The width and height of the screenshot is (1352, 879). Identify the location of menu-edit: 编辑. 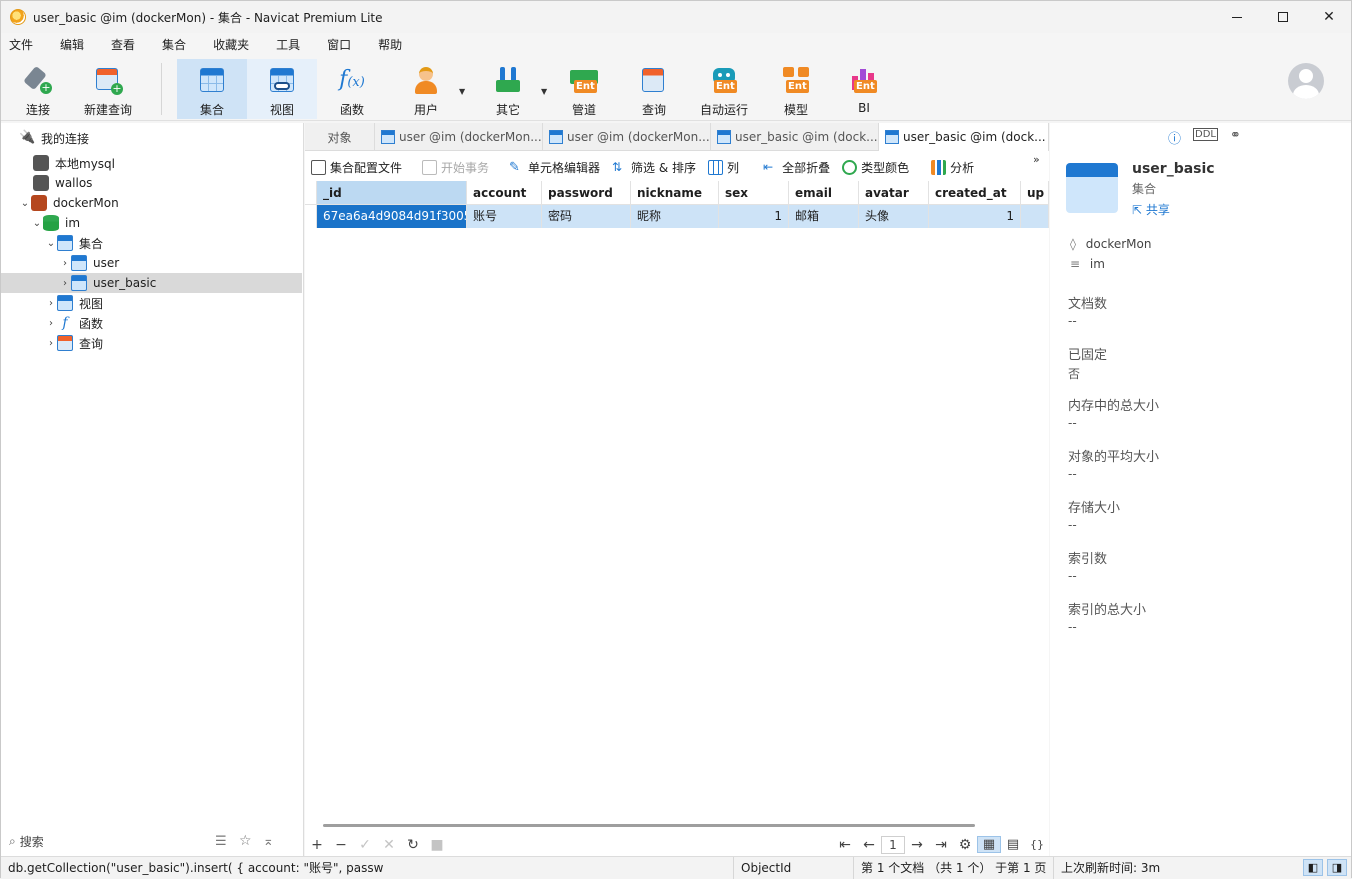
(73, 45).